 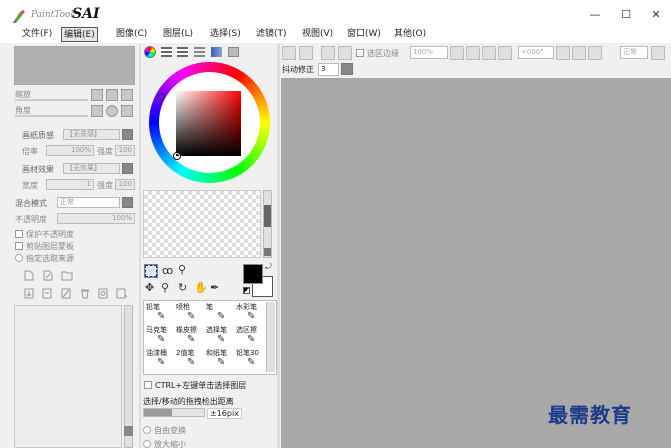 I want to click on effect-strength-field: 100, so click(x=125, y=184).